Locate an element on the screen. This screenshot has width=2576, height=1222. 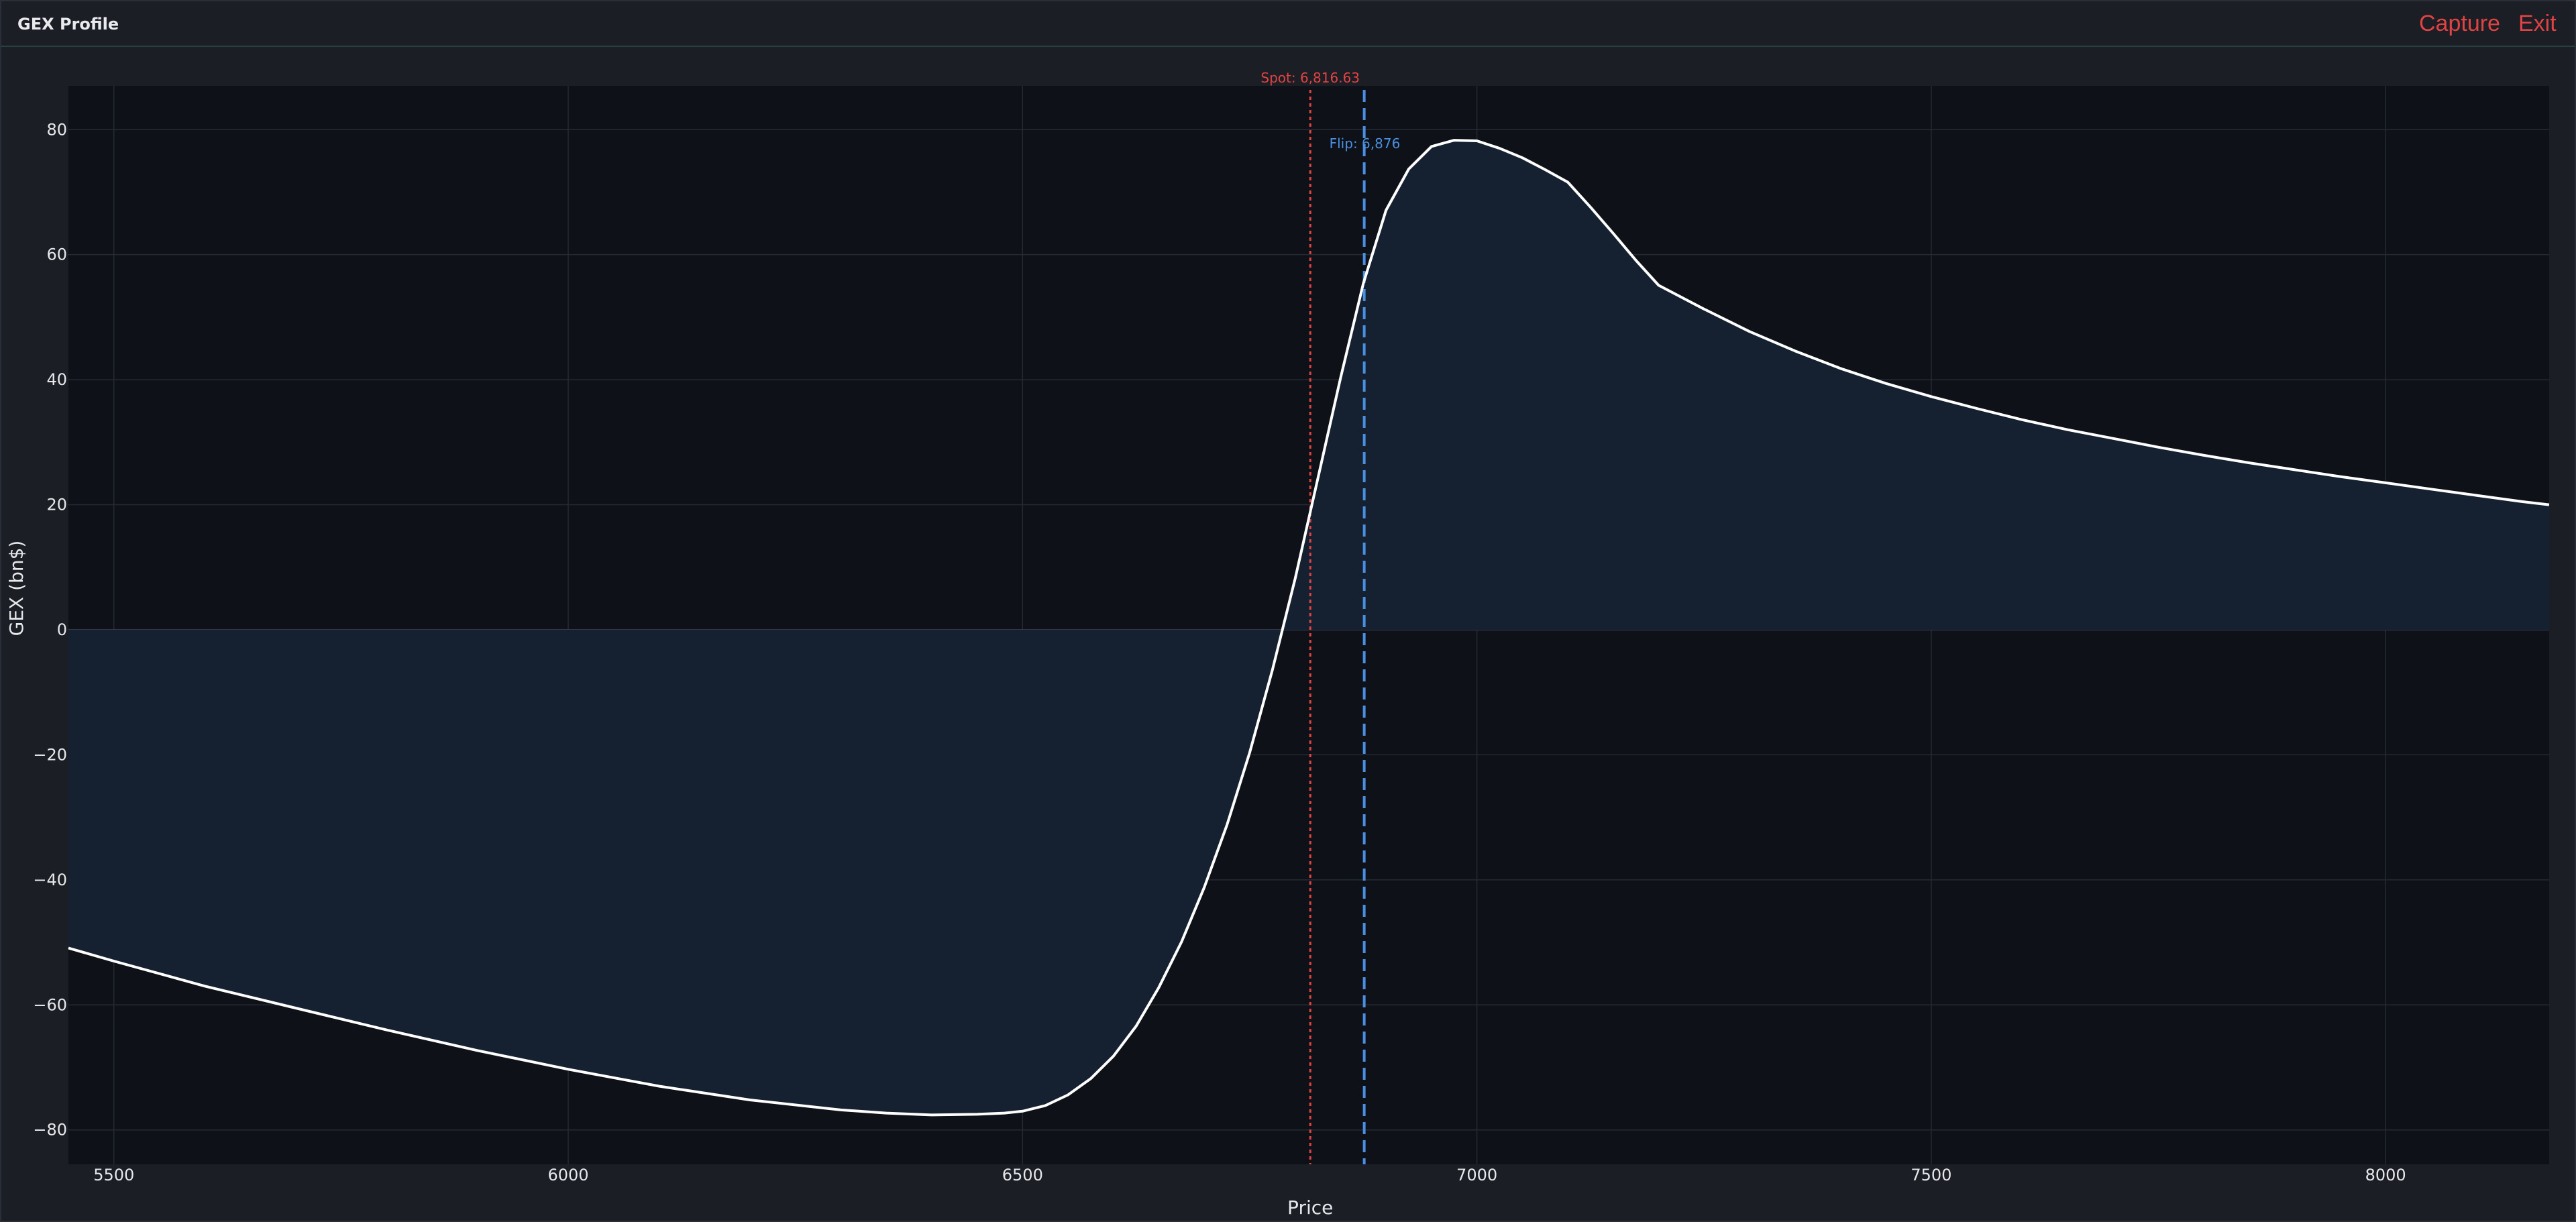
y-tick-label: −60 is located at coordinates (50, 1004).